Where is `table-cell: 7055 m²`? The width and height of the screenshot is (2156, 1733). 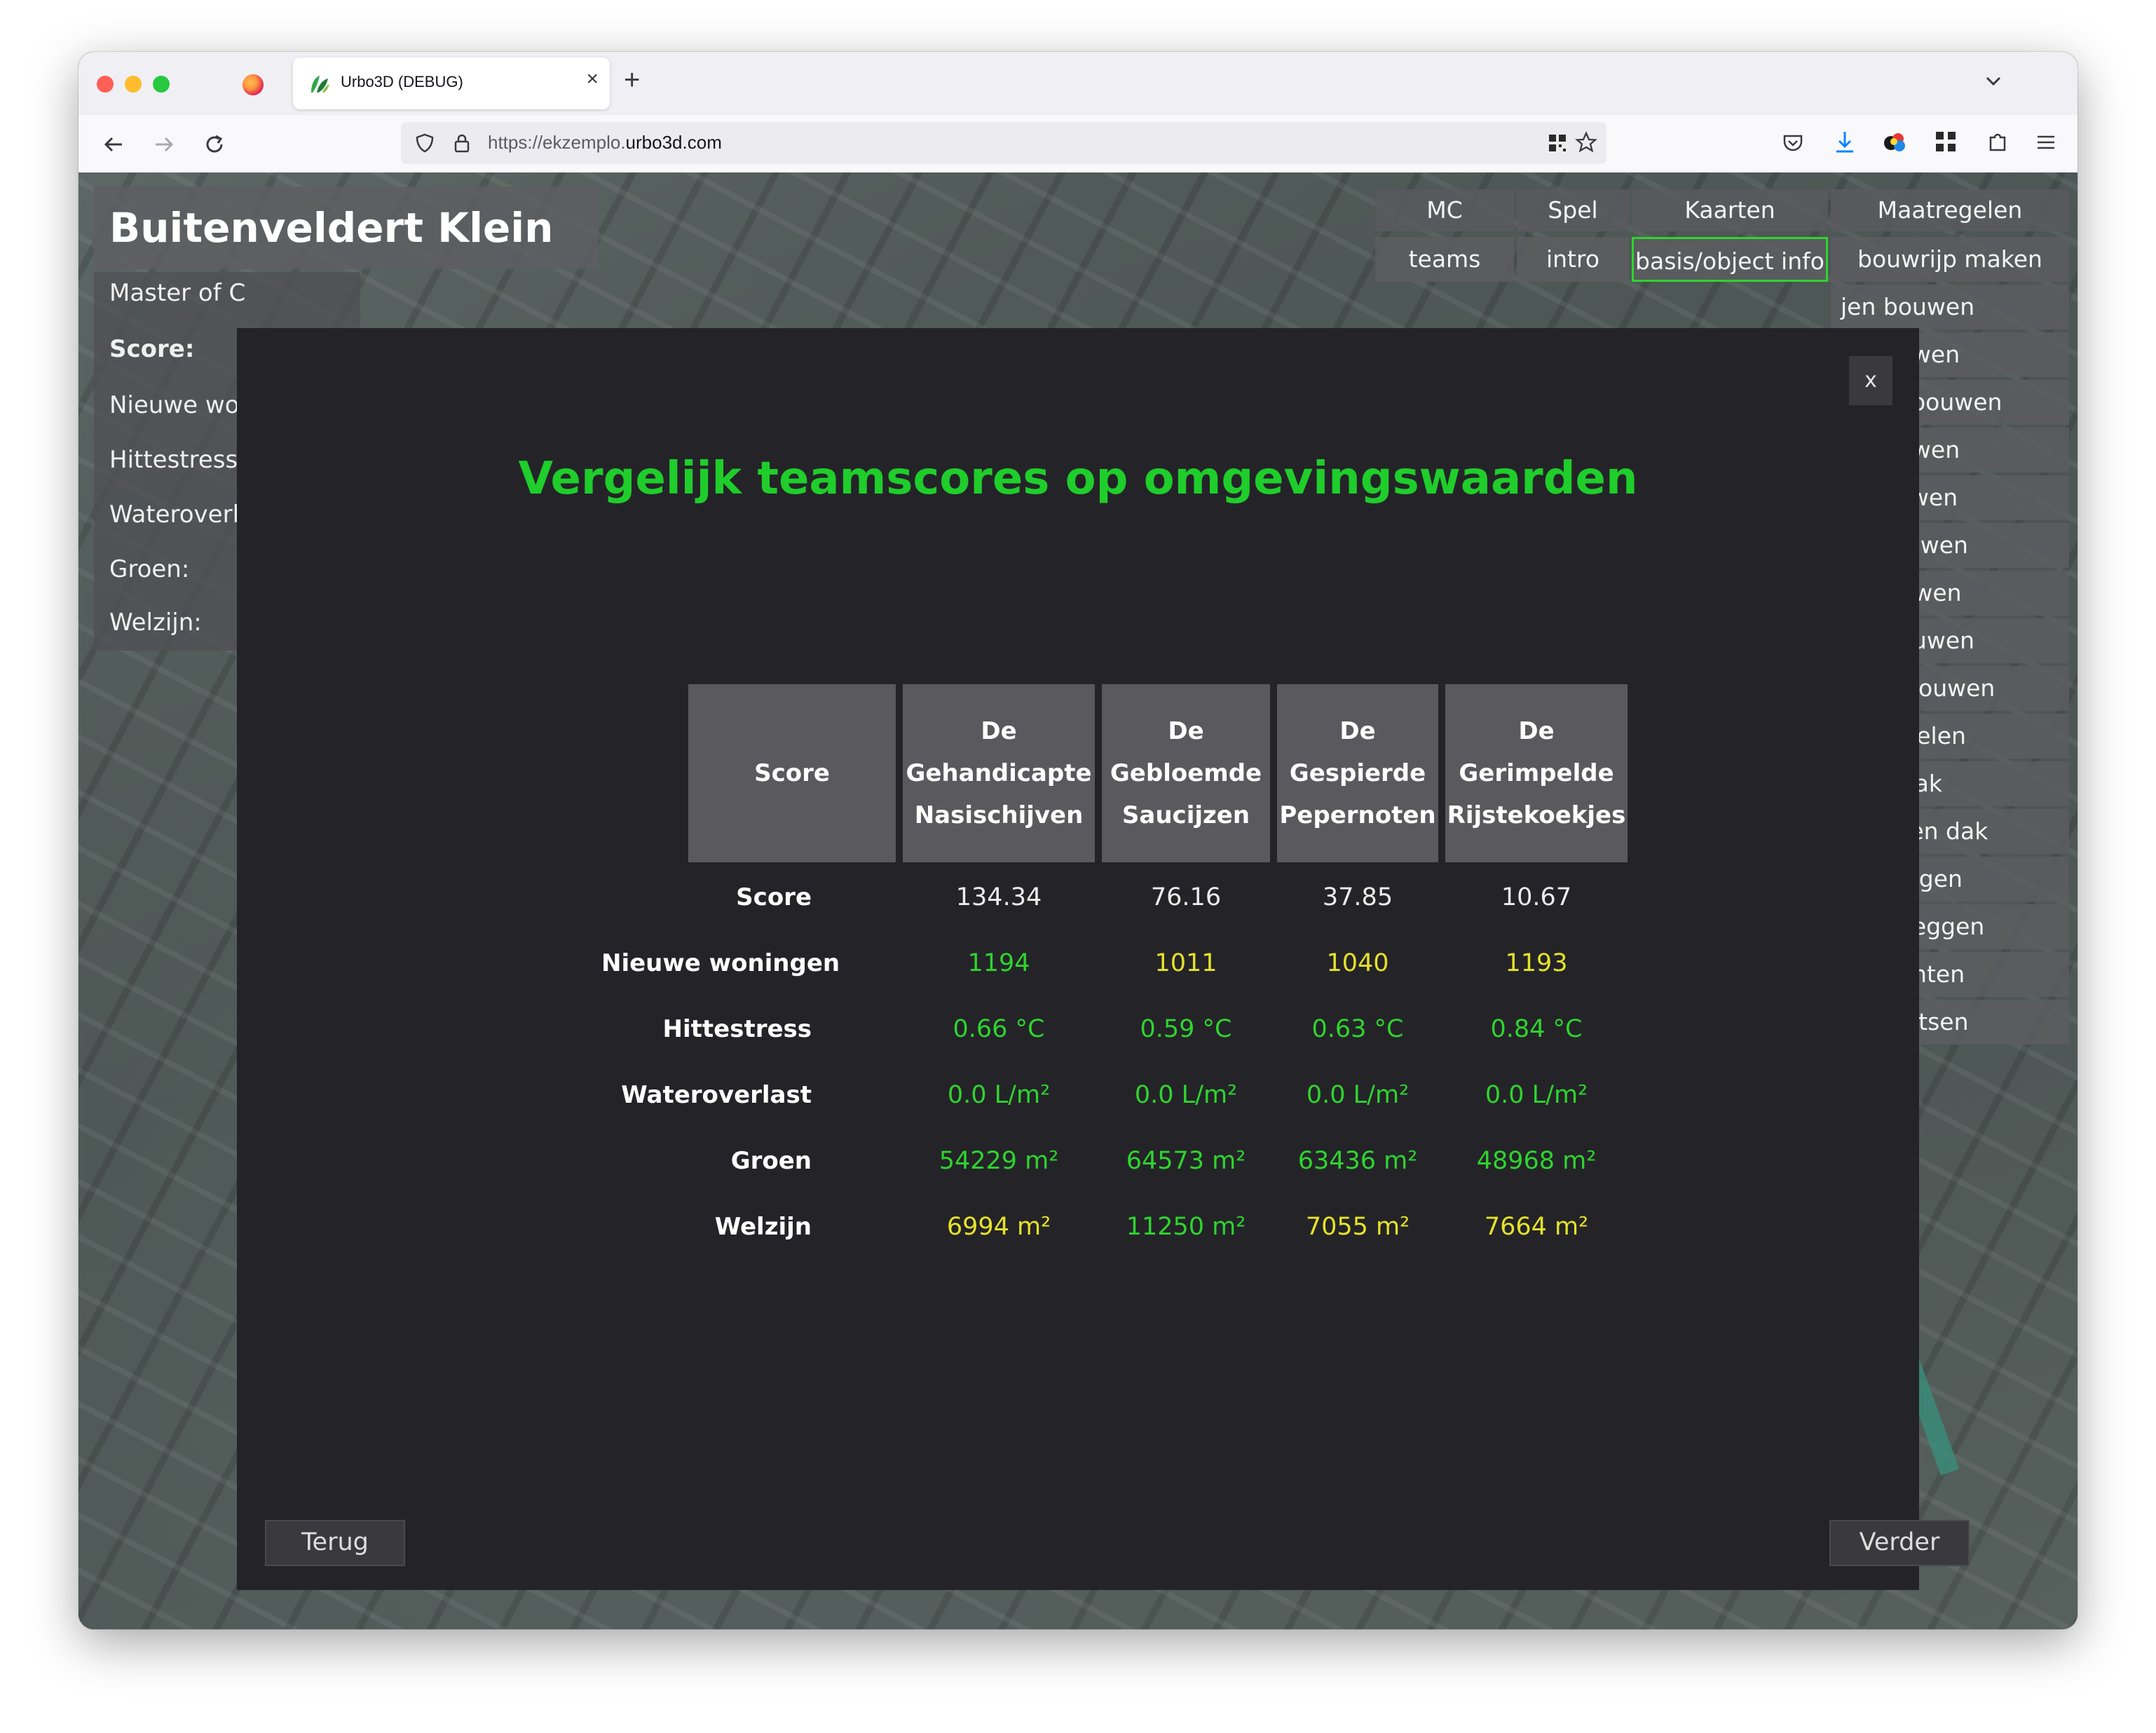 table-cell: 7055 m² is located at coordinates (1357, 1227).